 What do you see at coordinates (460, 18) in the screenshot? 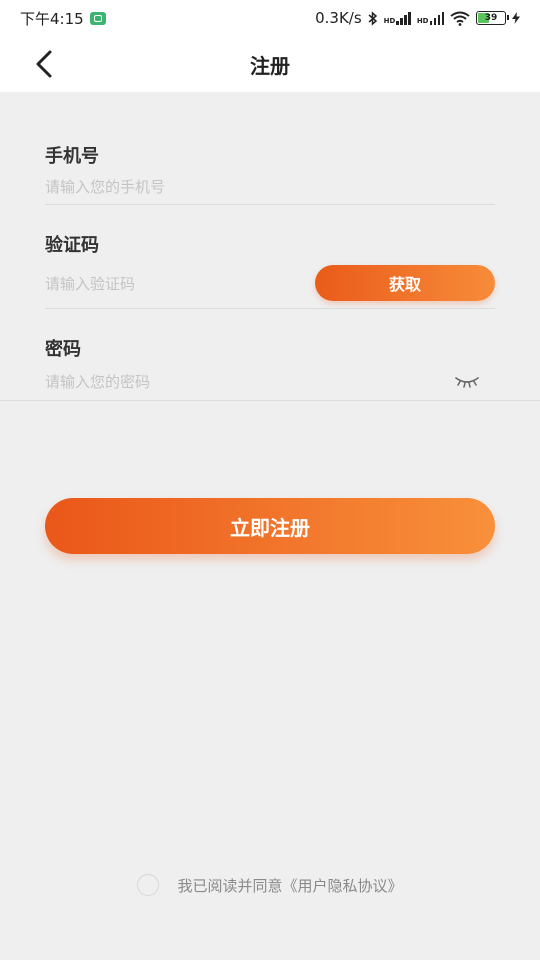
I see `wifi-icon` at bounding box center [460, 18].